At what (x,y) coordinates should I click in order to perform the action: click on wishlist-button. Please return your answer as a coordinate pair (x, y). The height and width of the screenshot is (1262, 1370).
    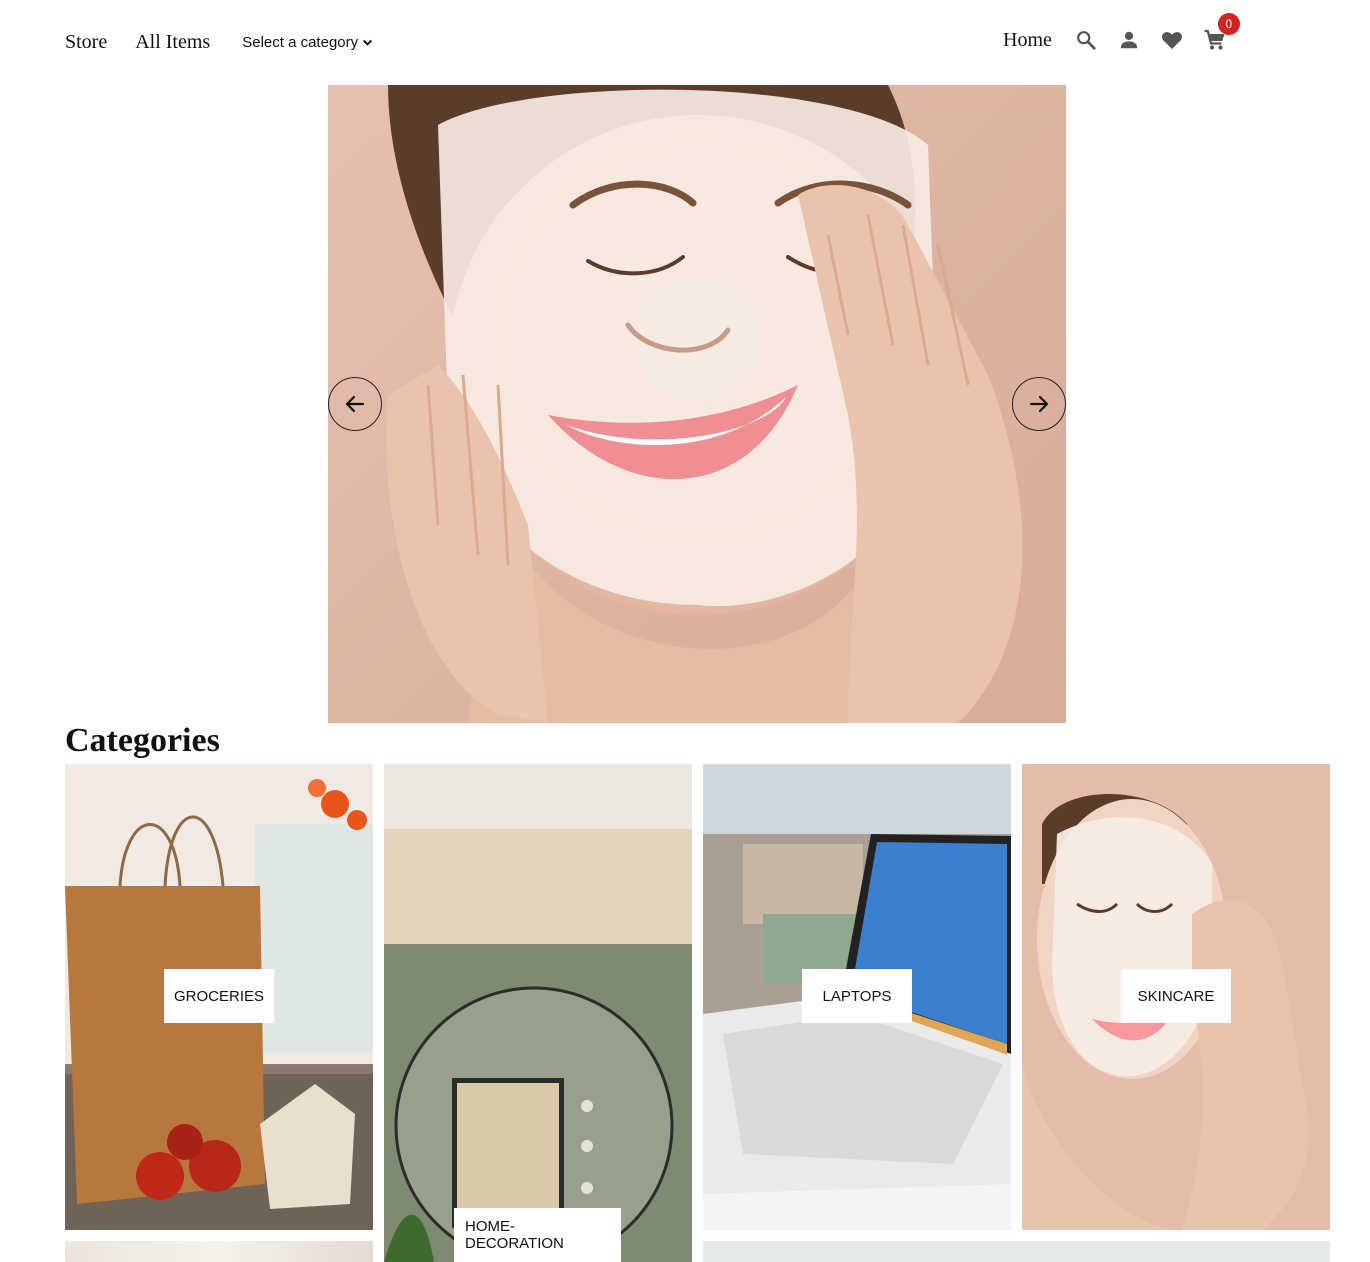
    Looking at the image, I should click on (1172, 40).